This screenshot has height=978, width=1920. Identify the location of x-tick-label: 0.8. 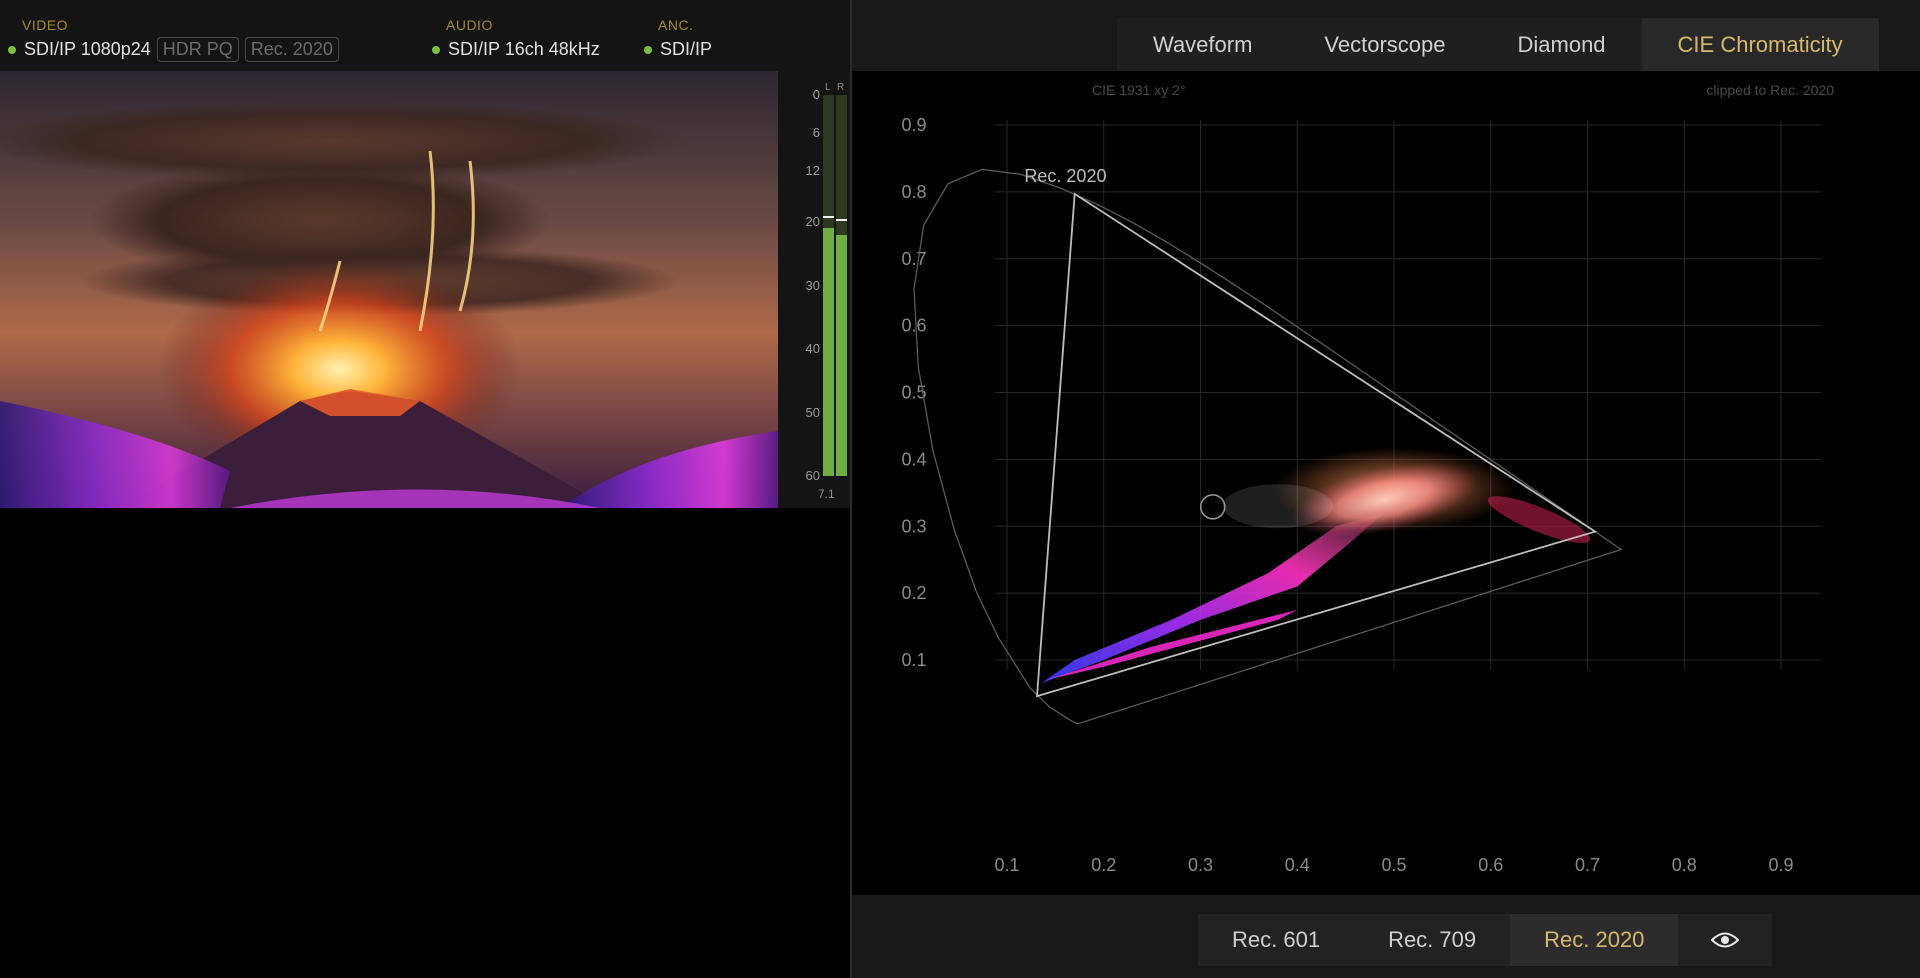
(1684, 865).